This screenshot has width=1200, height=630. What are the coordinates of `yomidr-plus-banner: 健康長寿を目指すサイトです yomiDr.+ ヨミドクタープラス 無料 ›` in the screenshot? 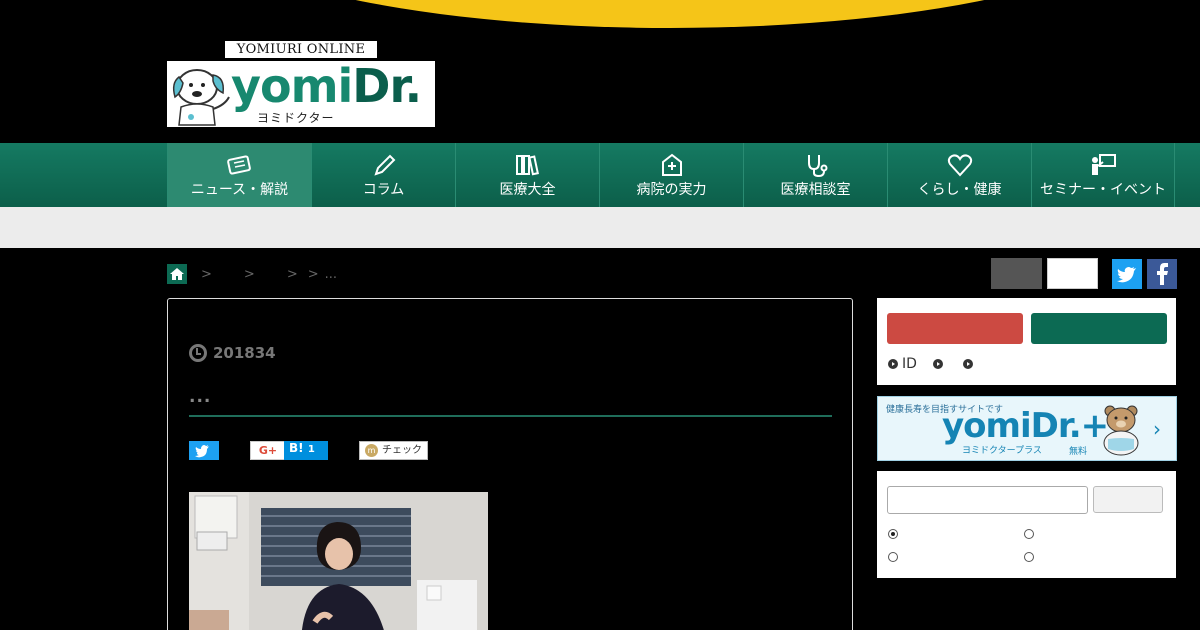 It's located at (1027, 428).